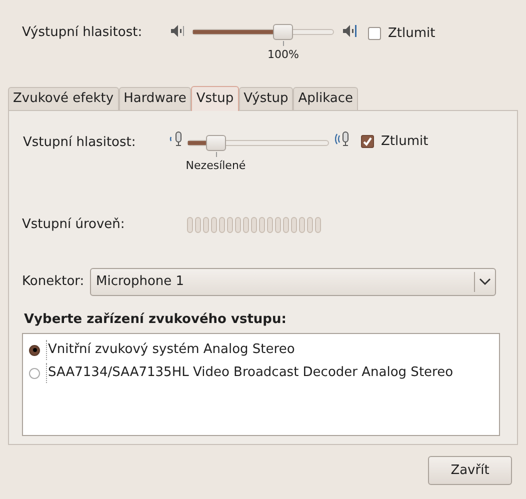  I want to click on input-volume-label: Vstupní hlasitost:, so click(80, 143).